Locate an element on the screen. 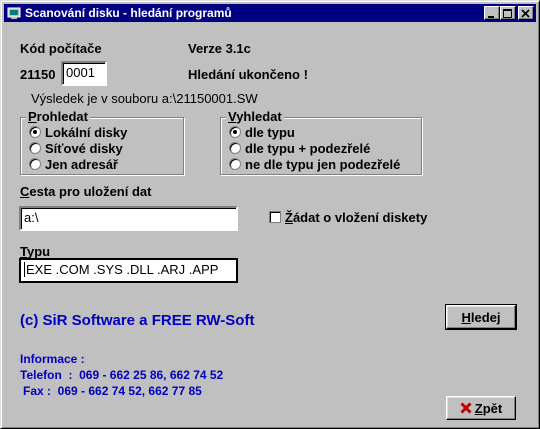  x-icon is located at coordinates (466, 407).